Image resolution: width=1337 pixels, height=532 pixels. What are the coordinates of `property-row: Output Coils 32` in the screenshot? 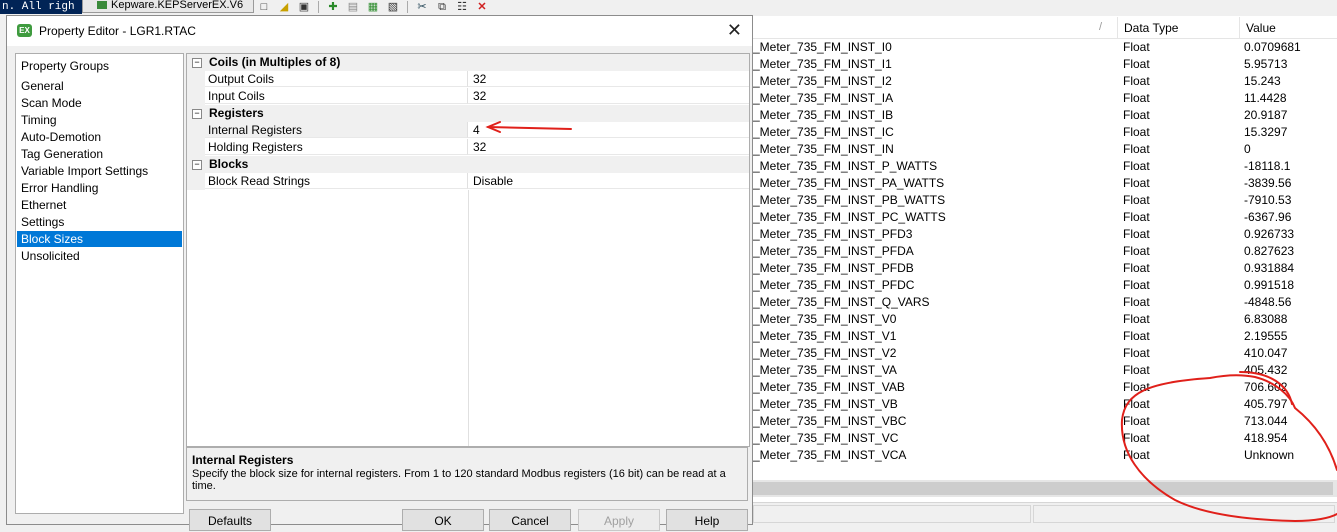 It's located at (468, 79).